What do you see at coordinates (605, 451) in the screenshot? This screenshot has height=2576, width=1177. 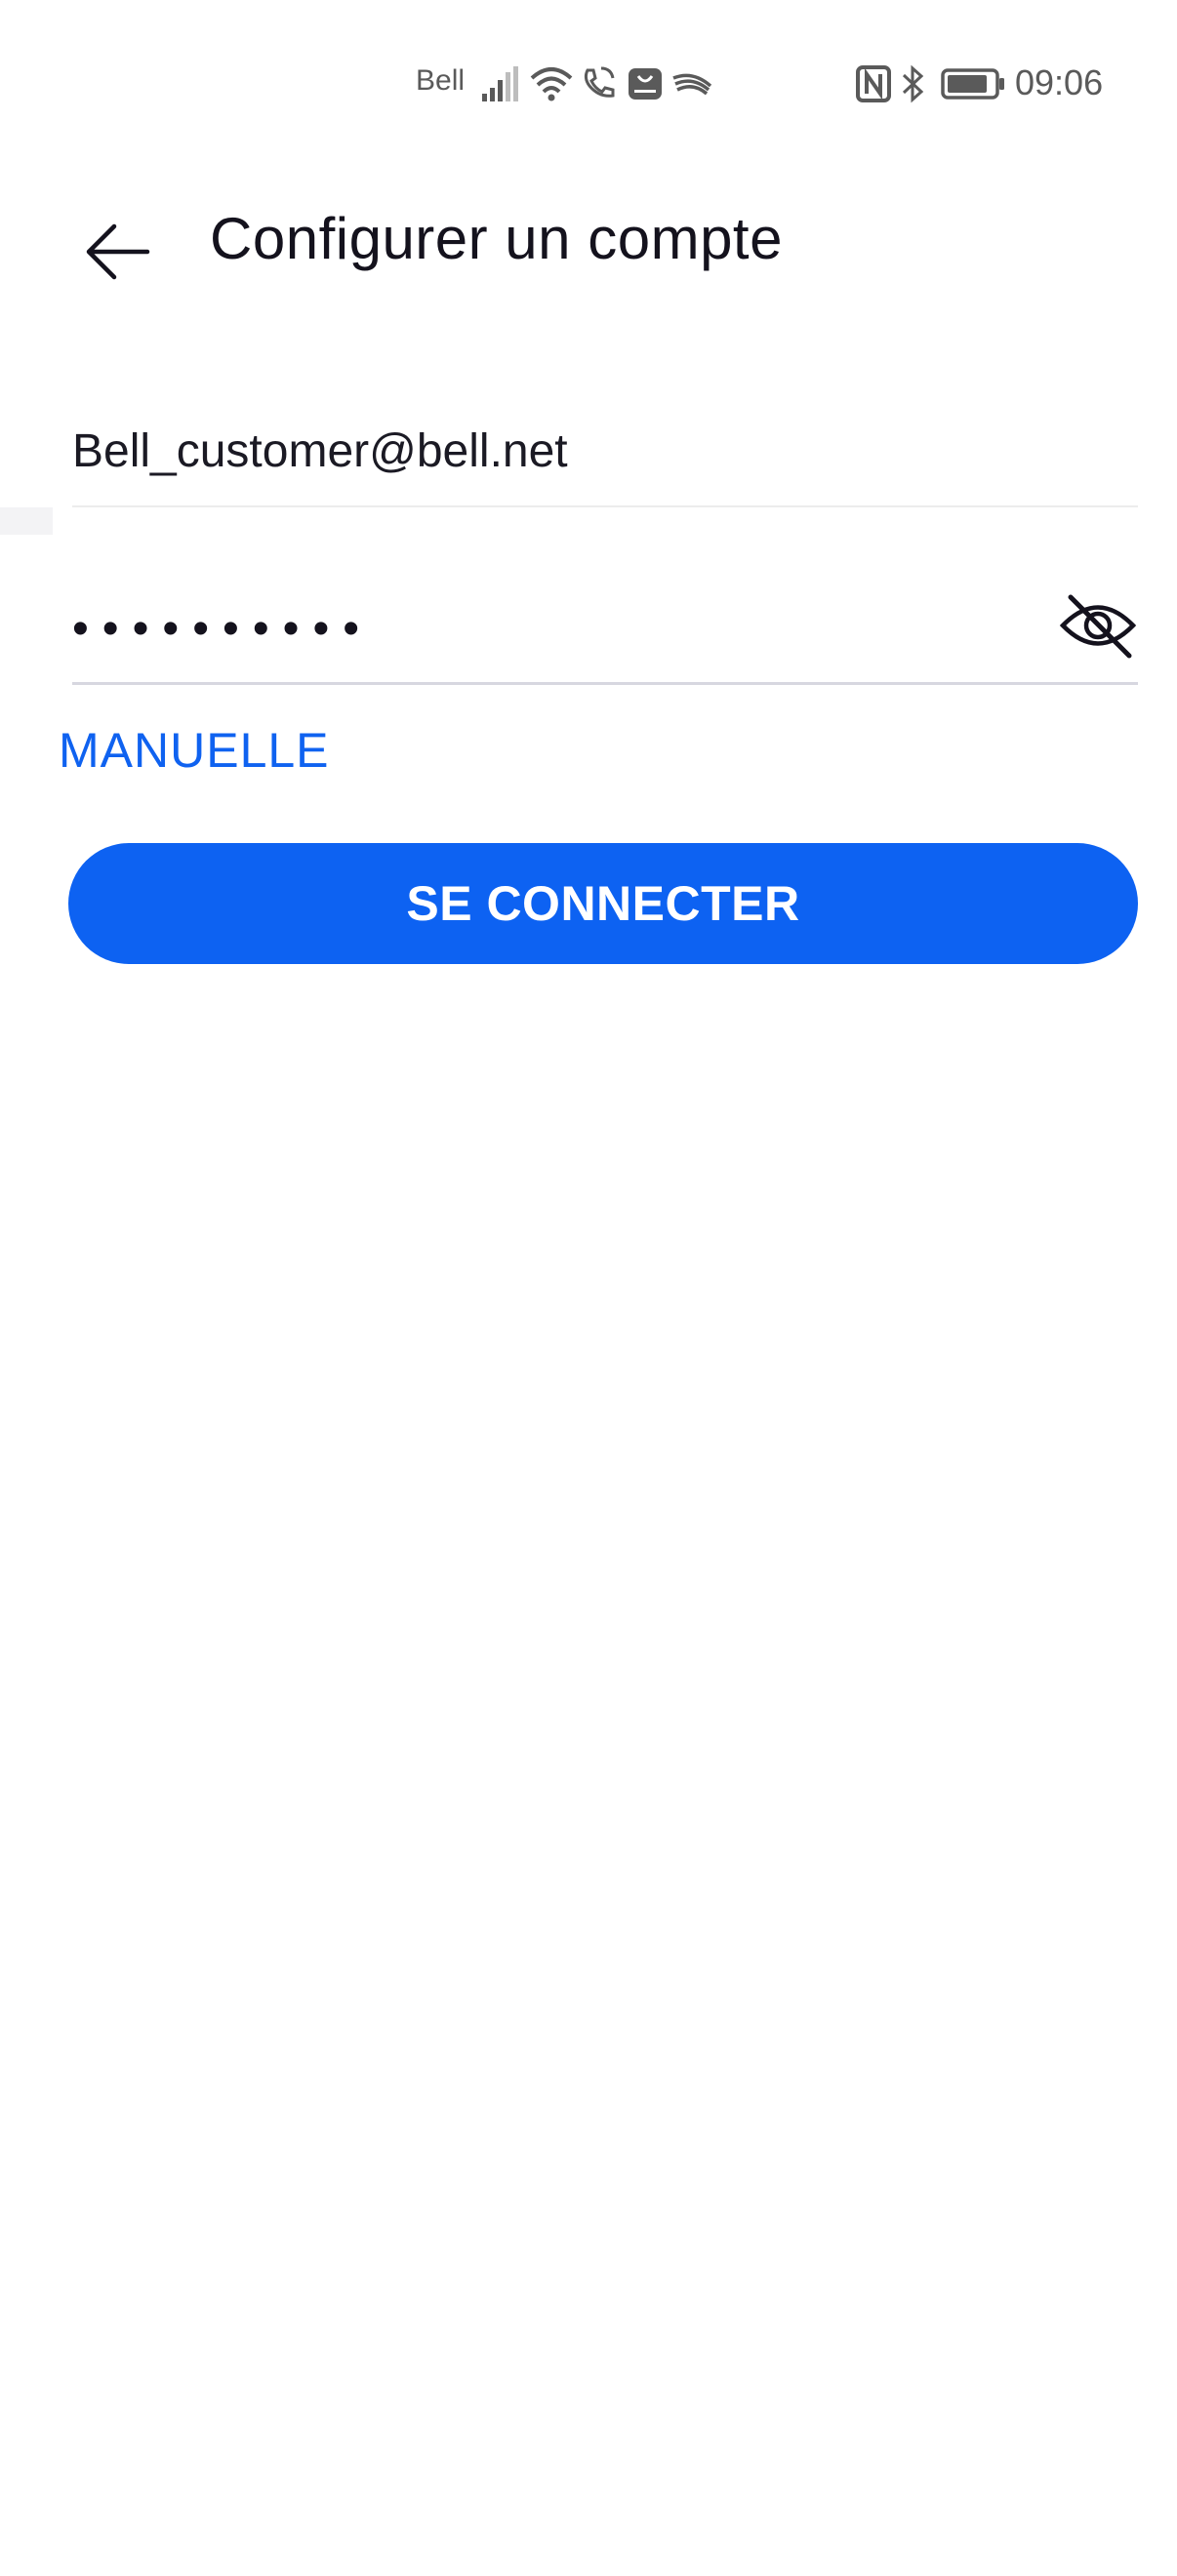 I see `email-field` at bounding box center [605, 451].